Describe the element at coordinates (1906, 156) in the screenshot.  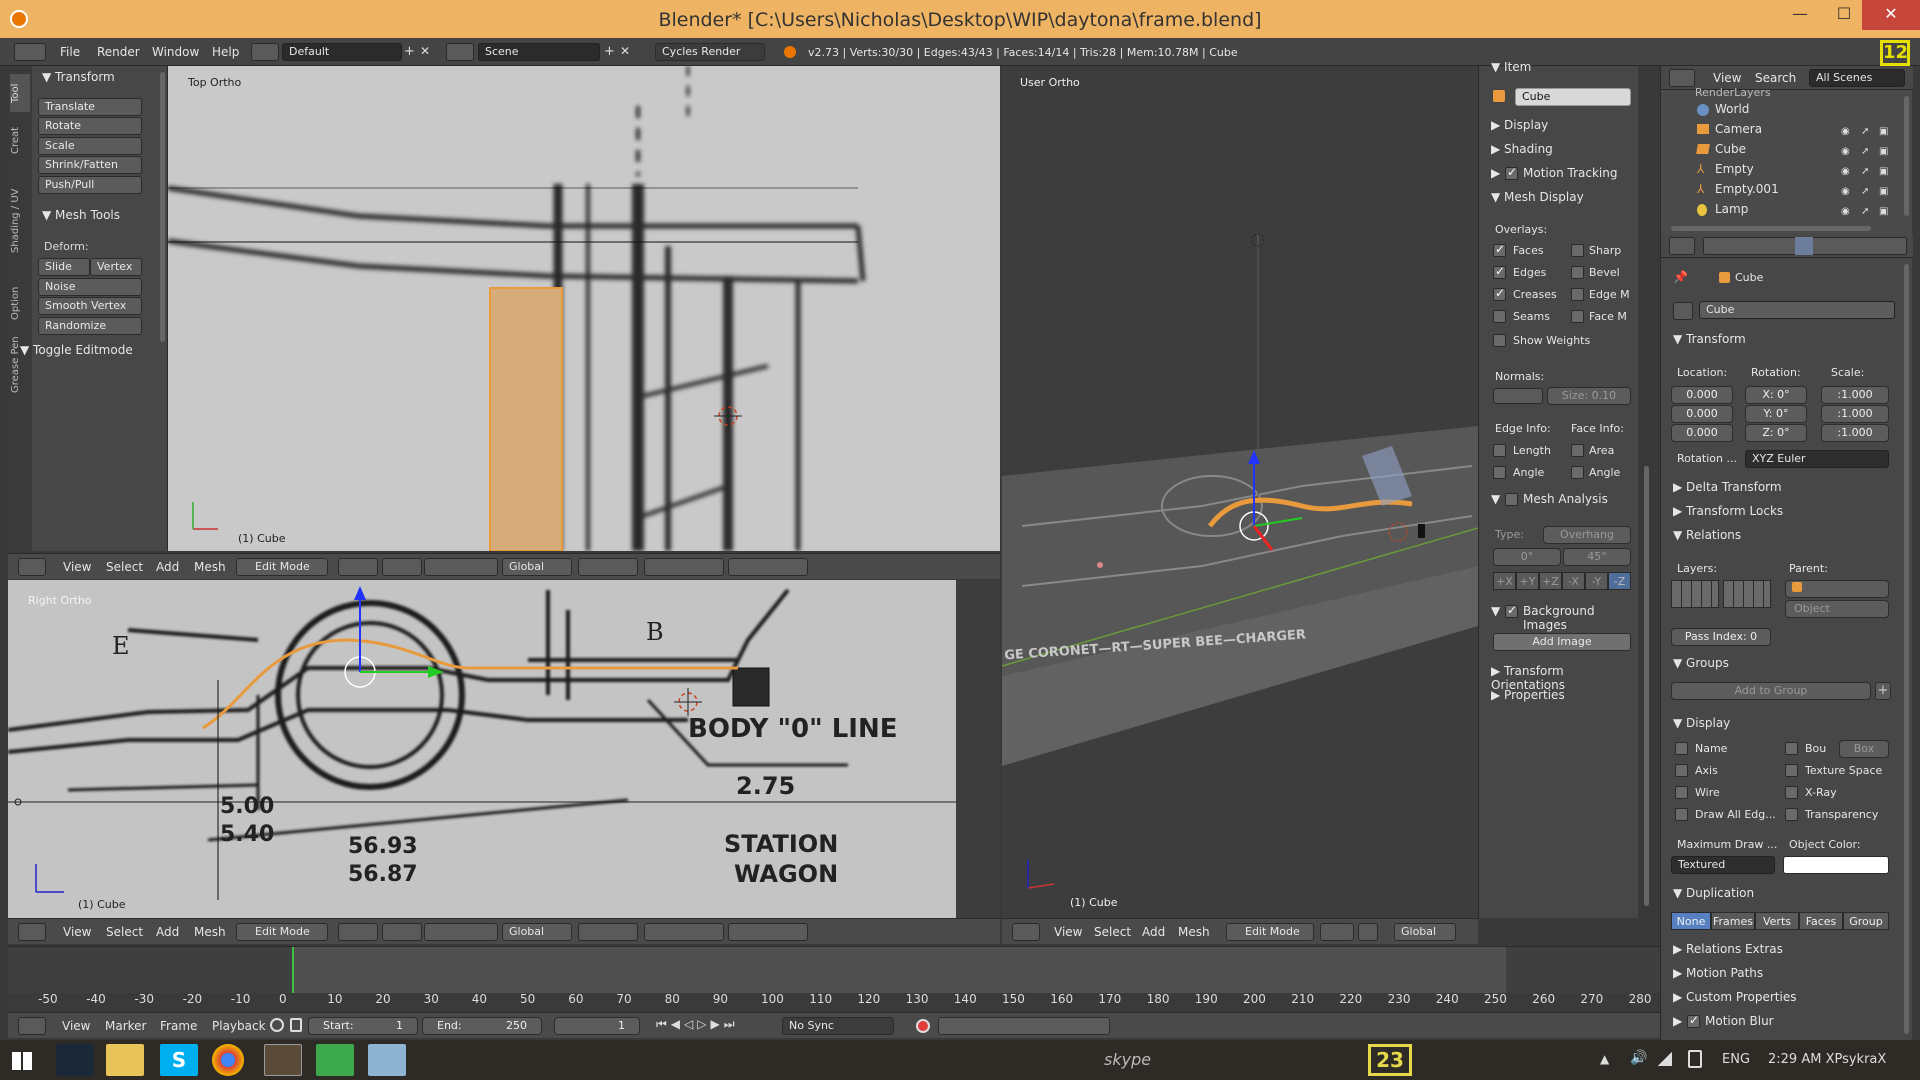
I see `outliner-scrollbar` at that location.